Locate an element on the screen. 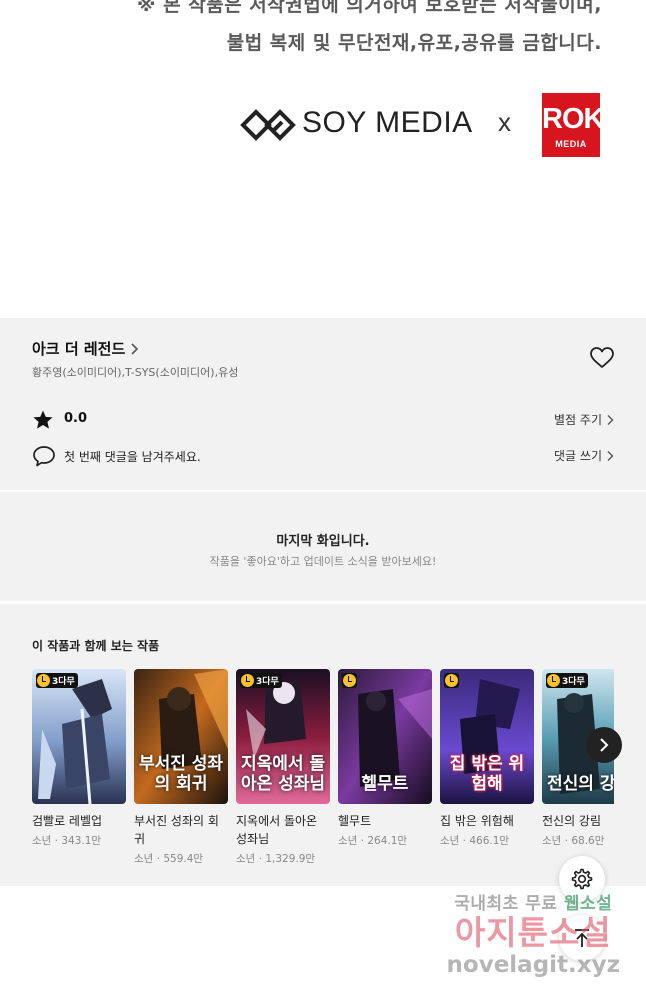  write-comment-button: 댓글 쓰기 is located at coordinates (584, 455).